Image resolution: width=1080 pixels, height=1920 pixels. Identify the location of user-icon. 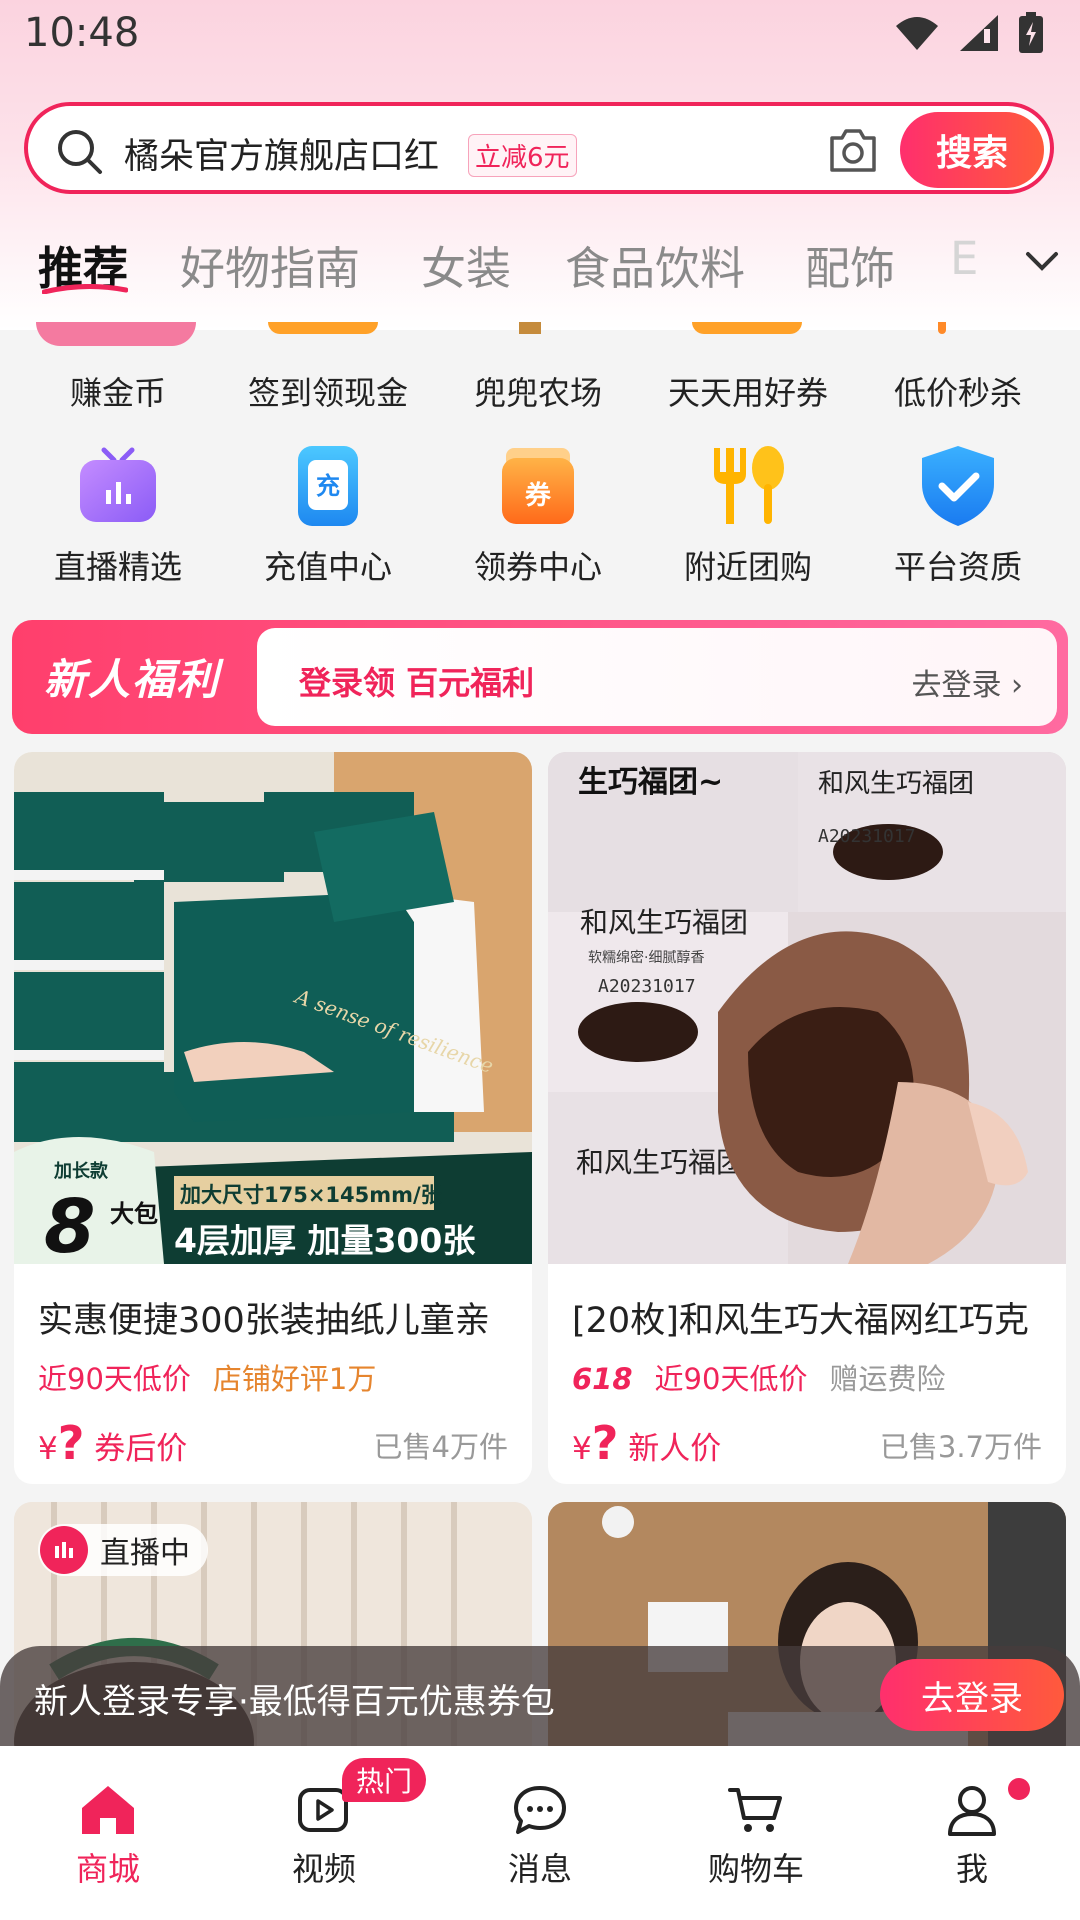
(972, 1811).